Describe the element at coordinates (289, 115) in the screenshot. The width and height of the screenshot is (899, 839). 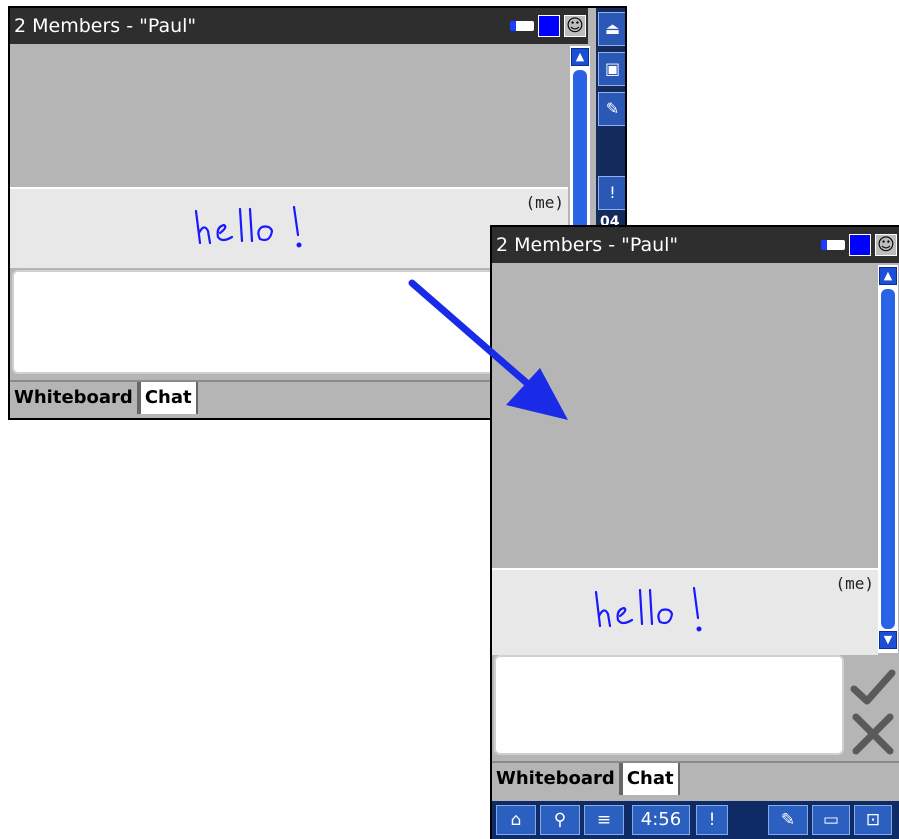
I see `chat-history` at that location.